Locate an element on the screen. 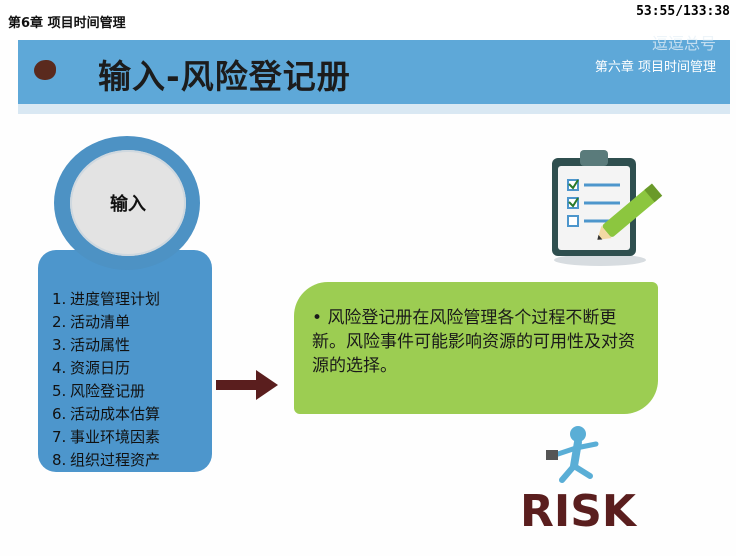 This screenshot has width=736, height=556. list-item: 3. 活动属性 is located at coordinates (91, 345).